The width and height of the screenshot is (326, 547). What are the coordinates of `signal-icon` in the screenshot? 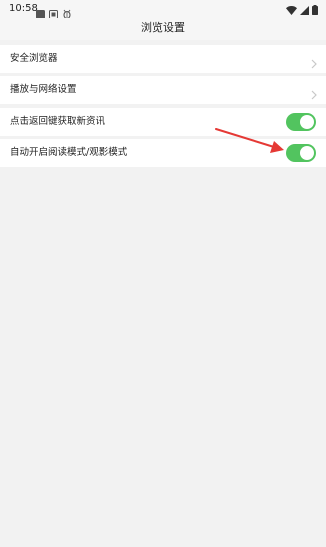 It's located at (304, 9).